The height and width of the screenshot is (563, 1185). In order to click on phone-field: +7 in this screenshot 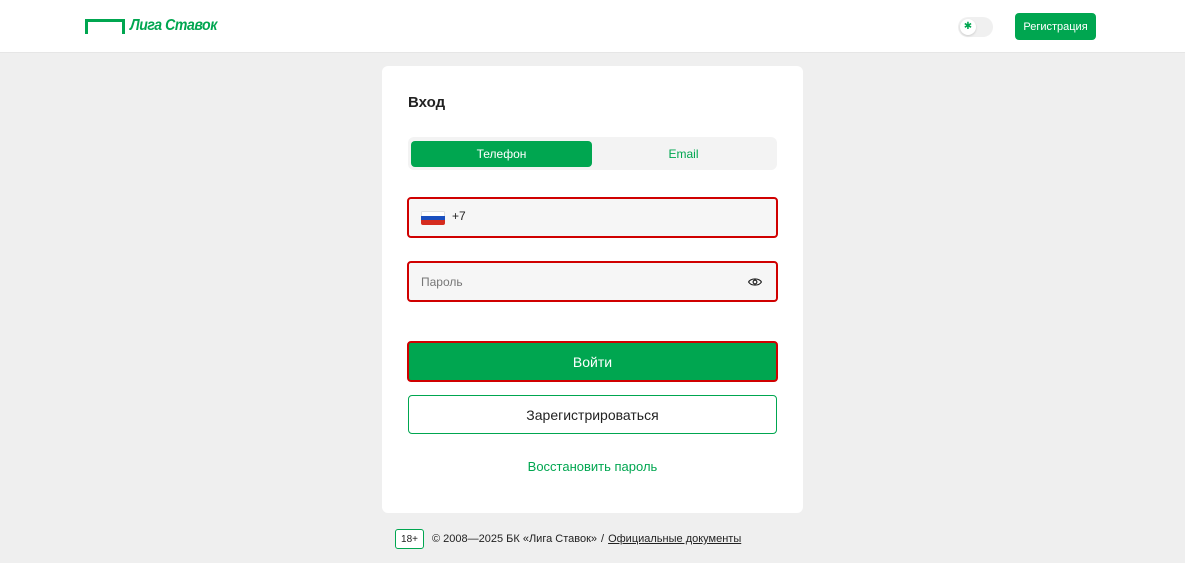, I will do `click(592, 217)`.